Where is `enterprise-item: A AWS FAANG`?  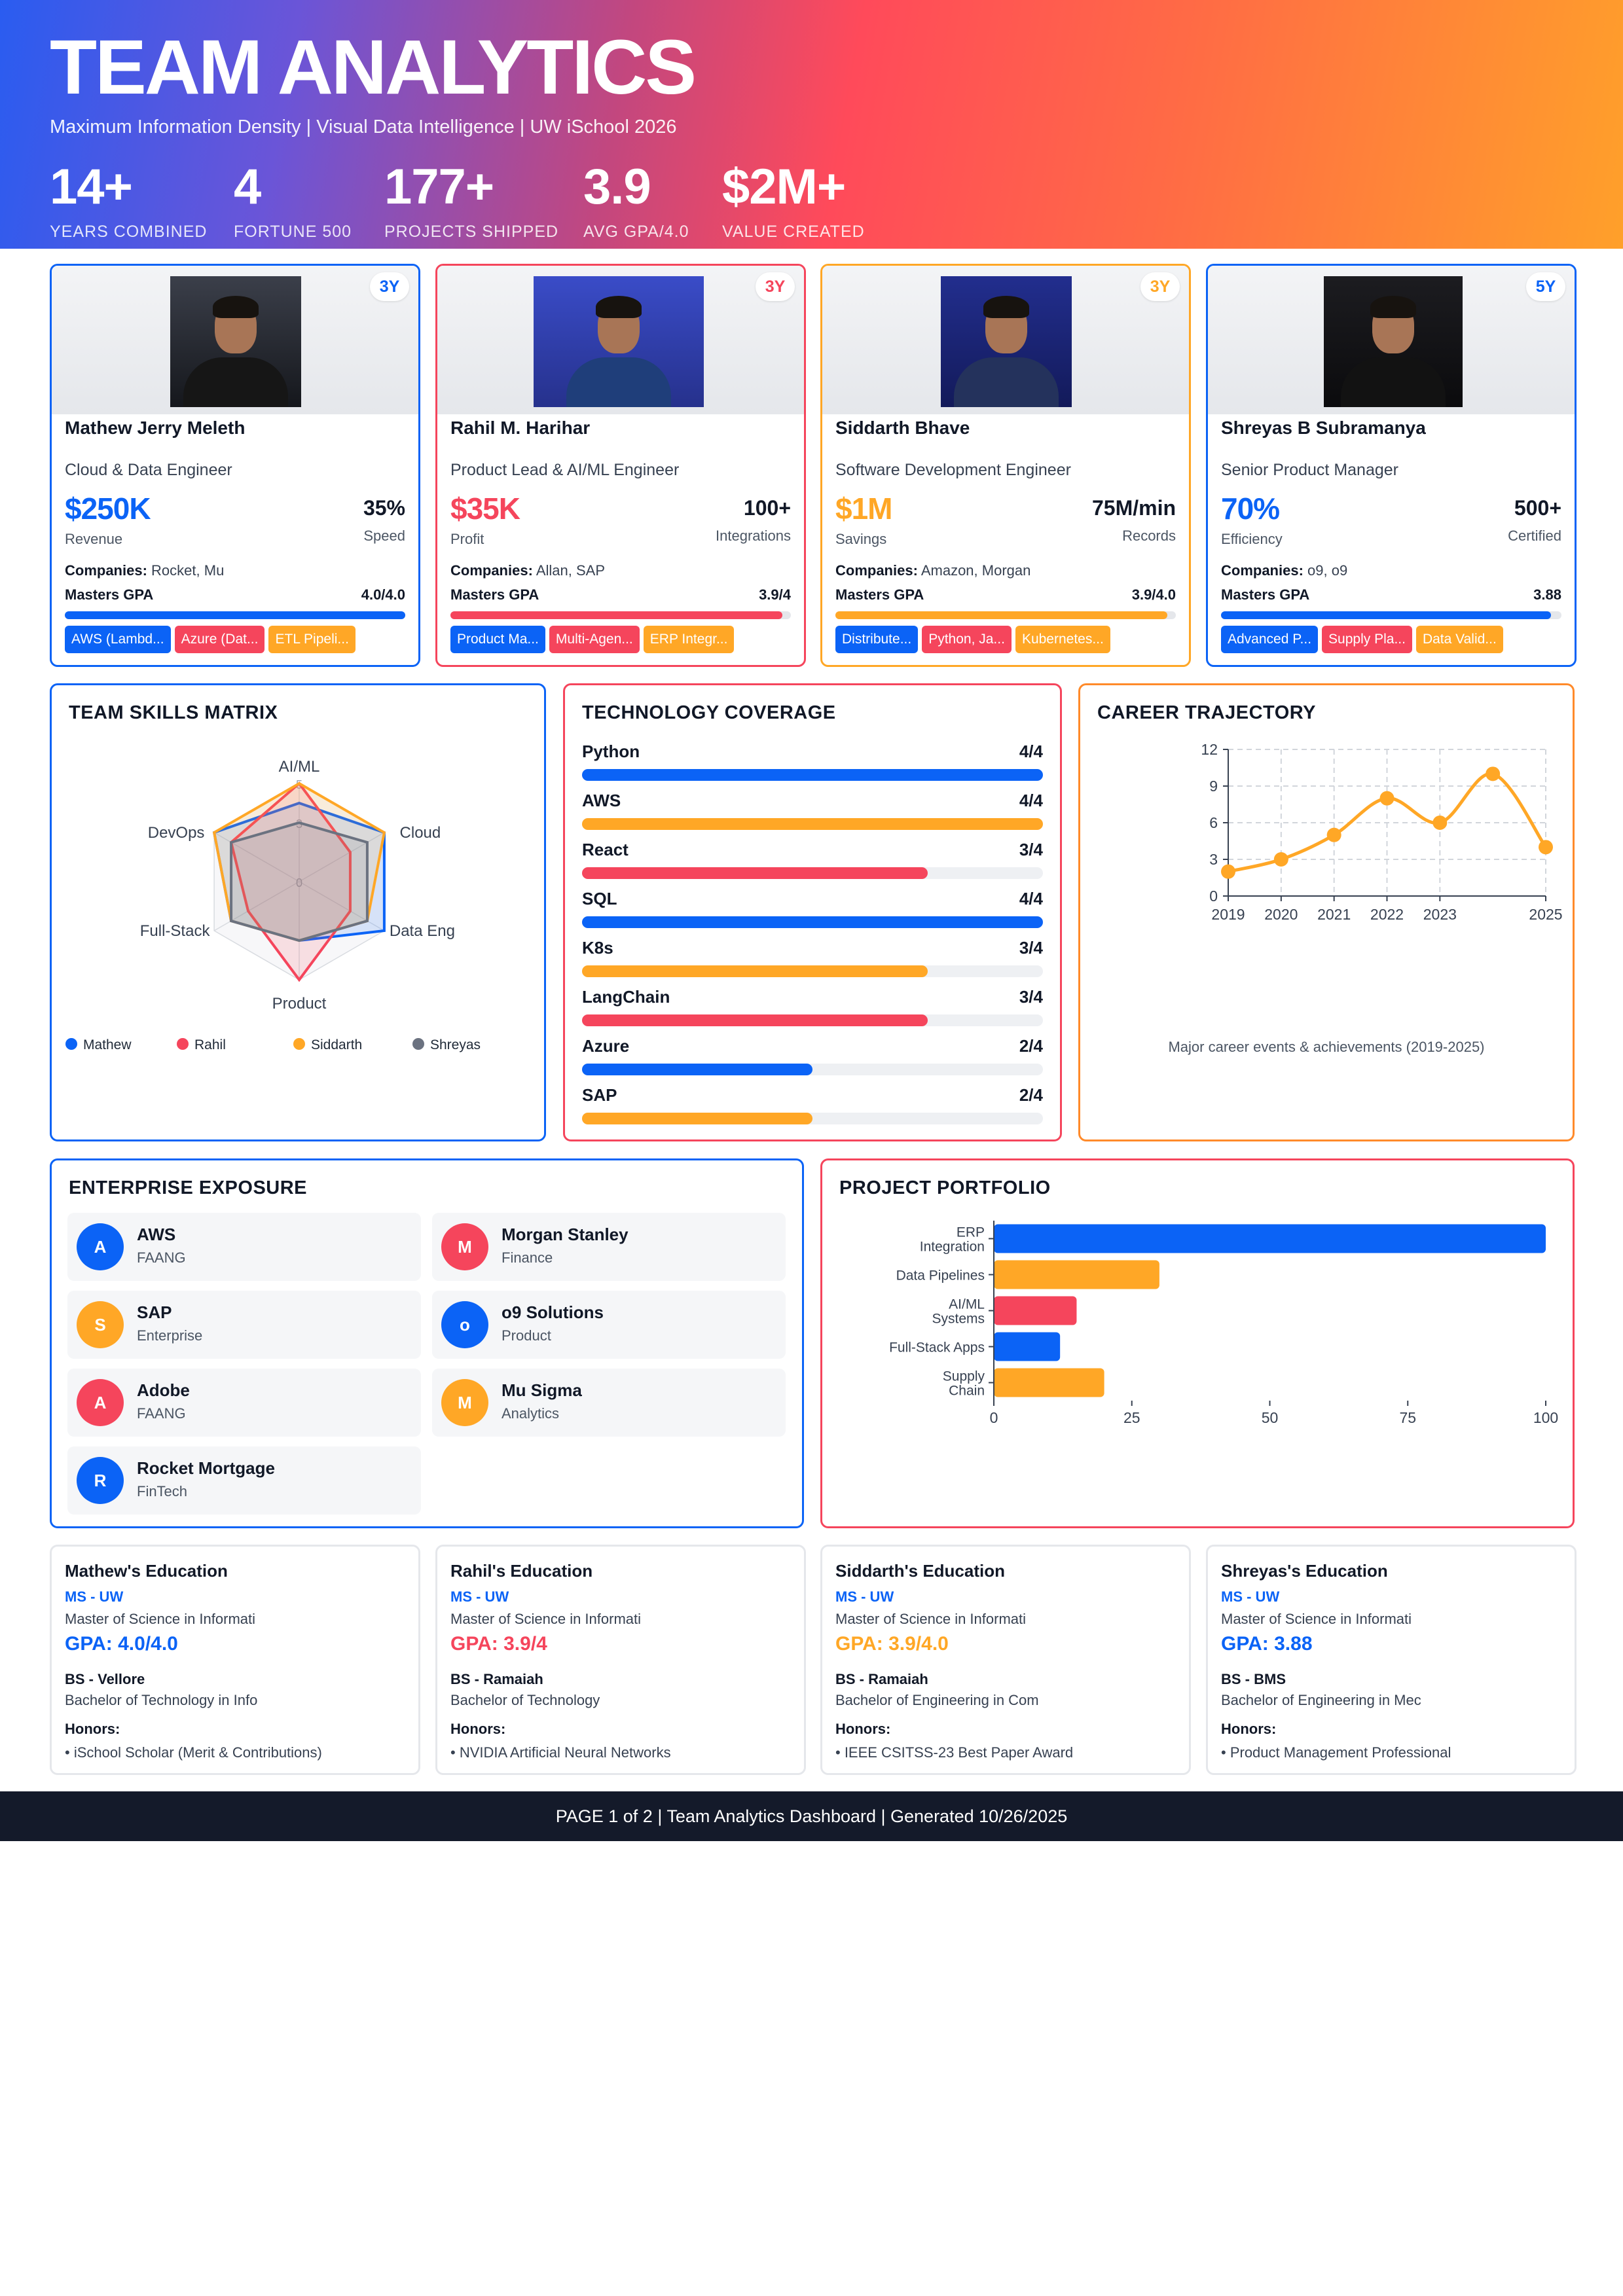
enterprise-item: A AWS FAANG is located at coordinates (244, 1247).